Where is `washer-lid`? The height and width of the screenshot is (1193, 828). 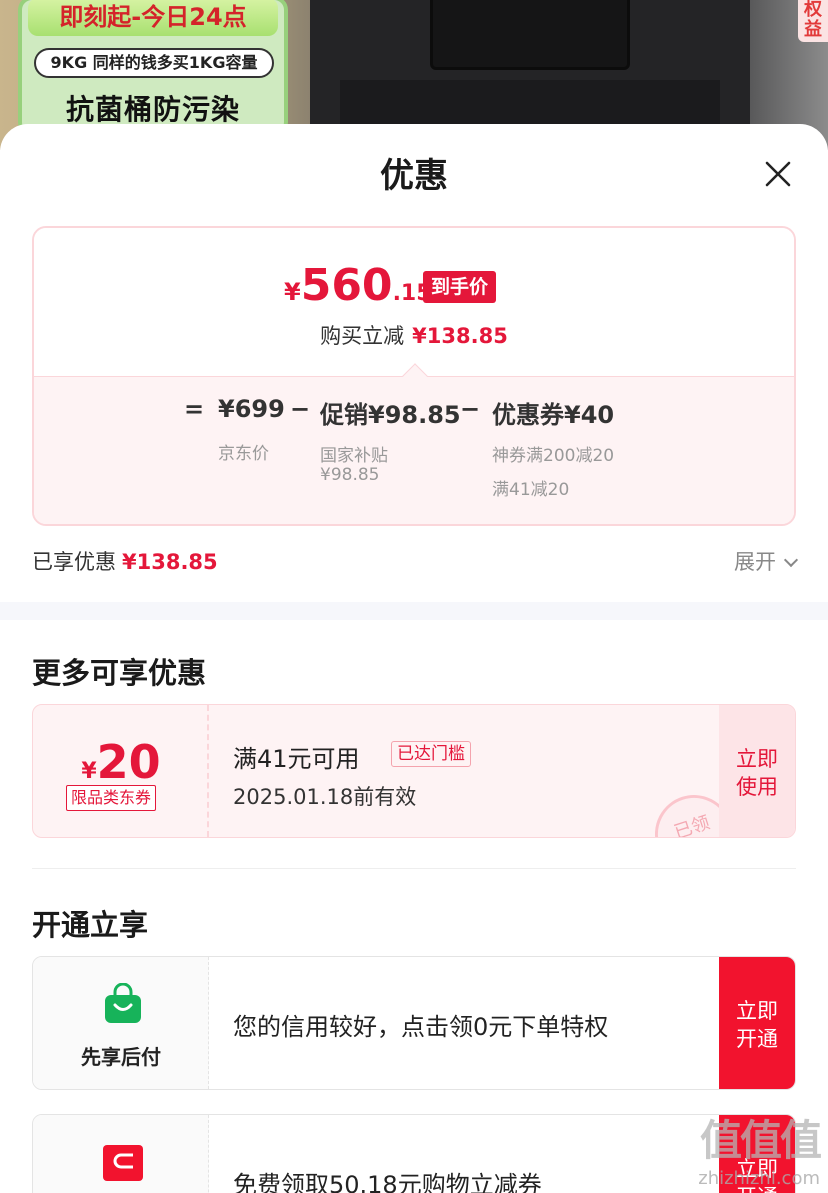
washer-lid is located at coordinates (530, 35).